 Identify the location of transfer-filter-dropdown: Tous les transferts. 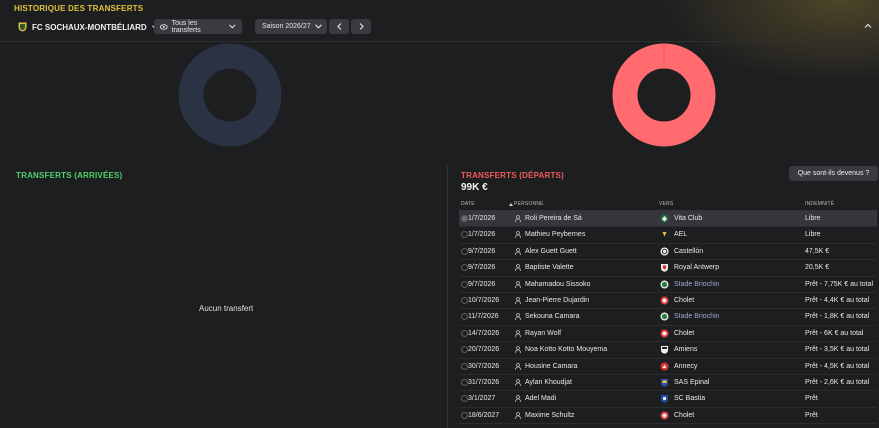
(198, 26).